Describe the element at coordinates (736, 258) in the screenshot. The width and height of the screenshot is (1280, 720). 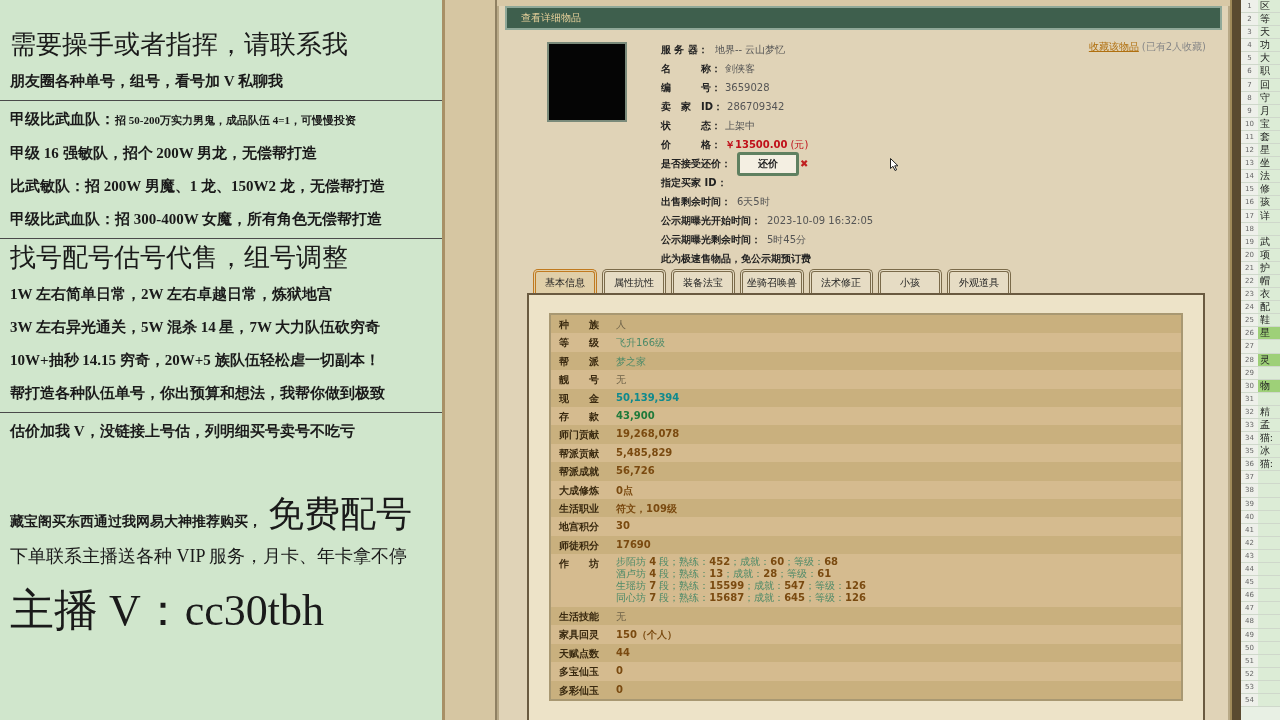
I see `note-text: 此为极速售物品，免公示期预订费` at that location.